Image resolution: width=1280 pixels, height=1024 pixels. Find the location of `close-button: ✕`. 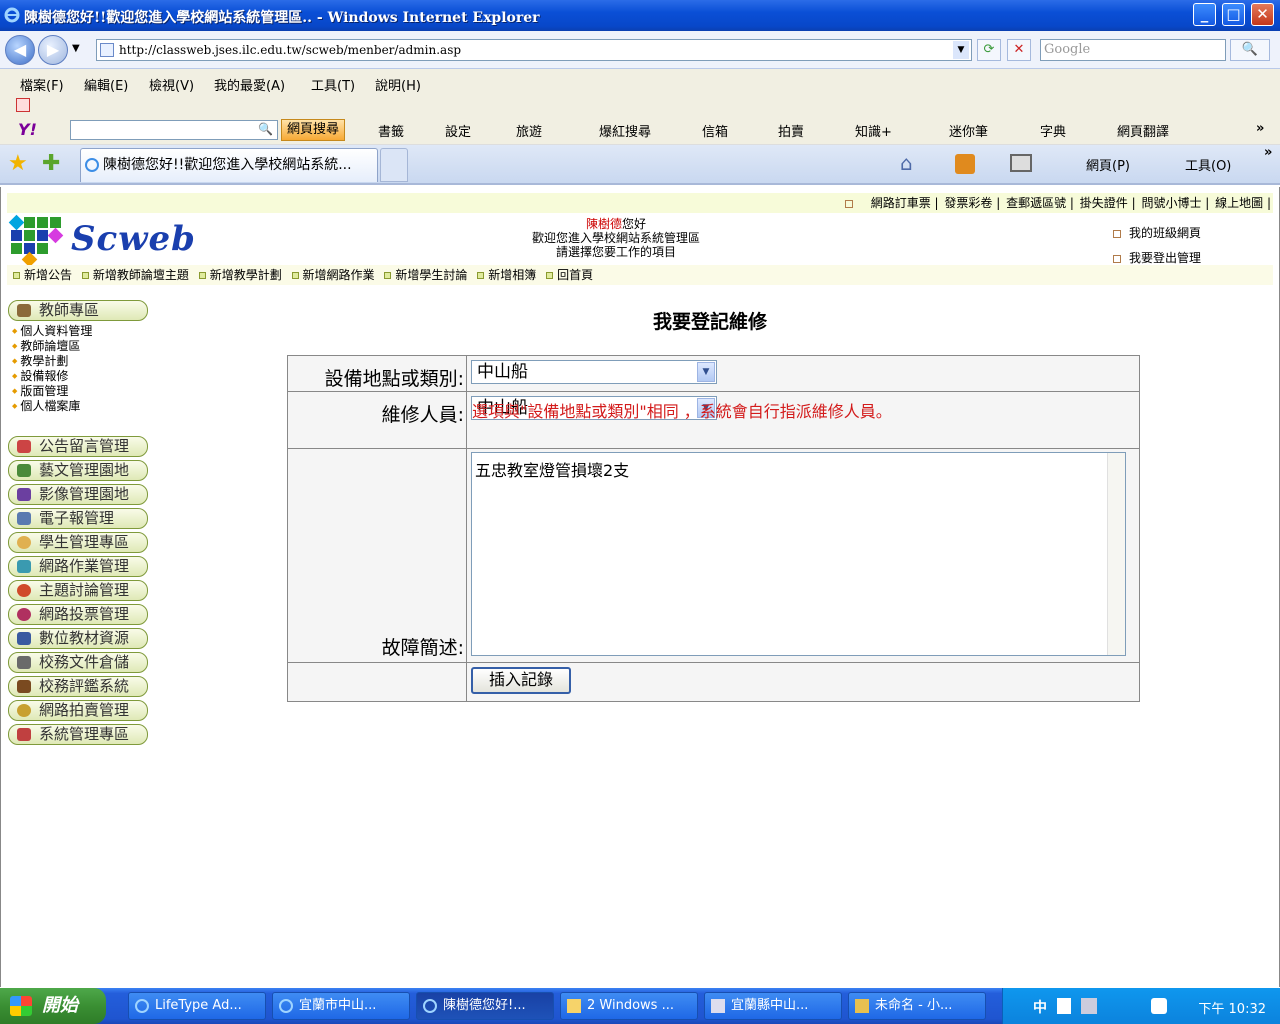

close-button: ✕ is located at coordinates (1262, 14).